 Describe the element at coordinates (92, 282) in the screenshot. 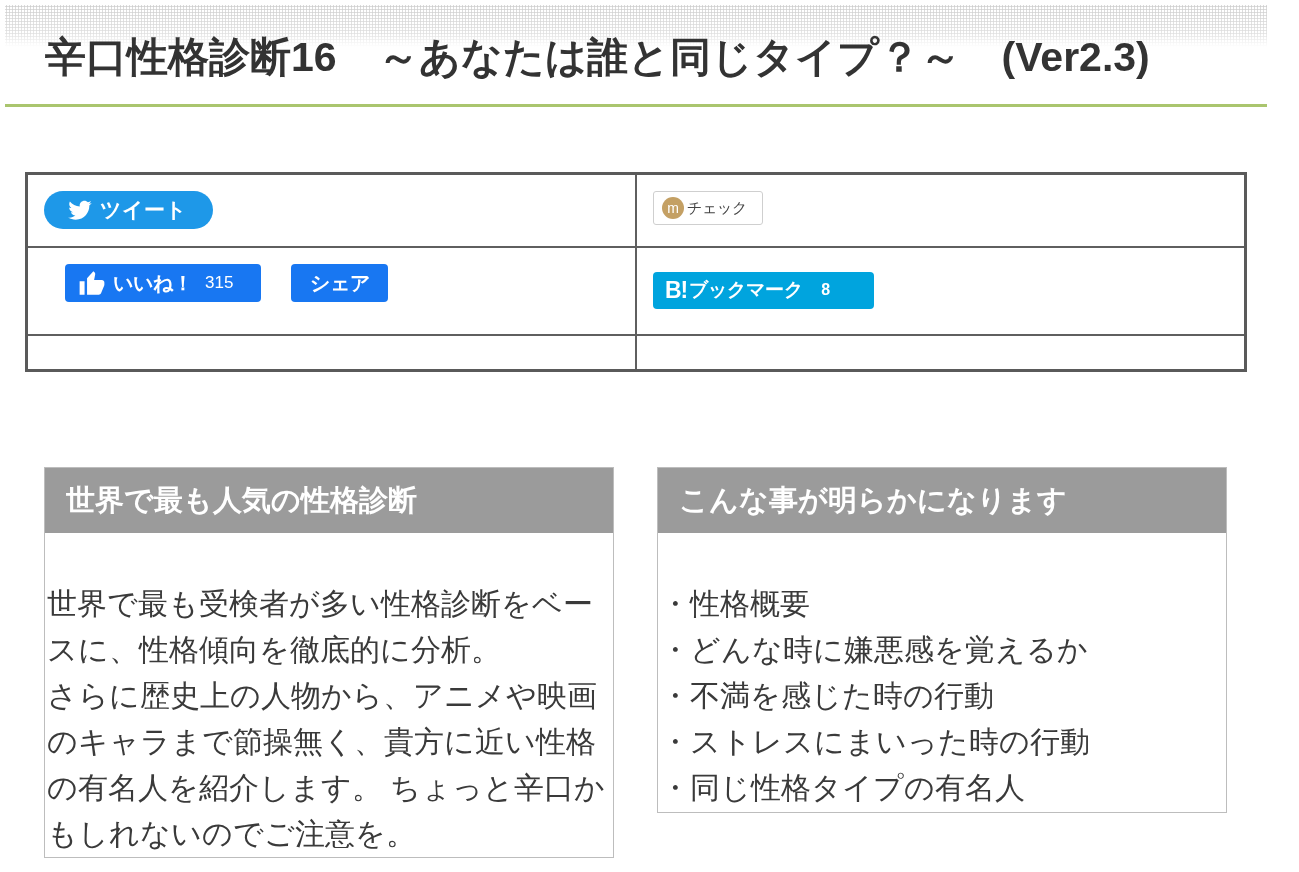

I see `thumbs-up-icon` at that location.